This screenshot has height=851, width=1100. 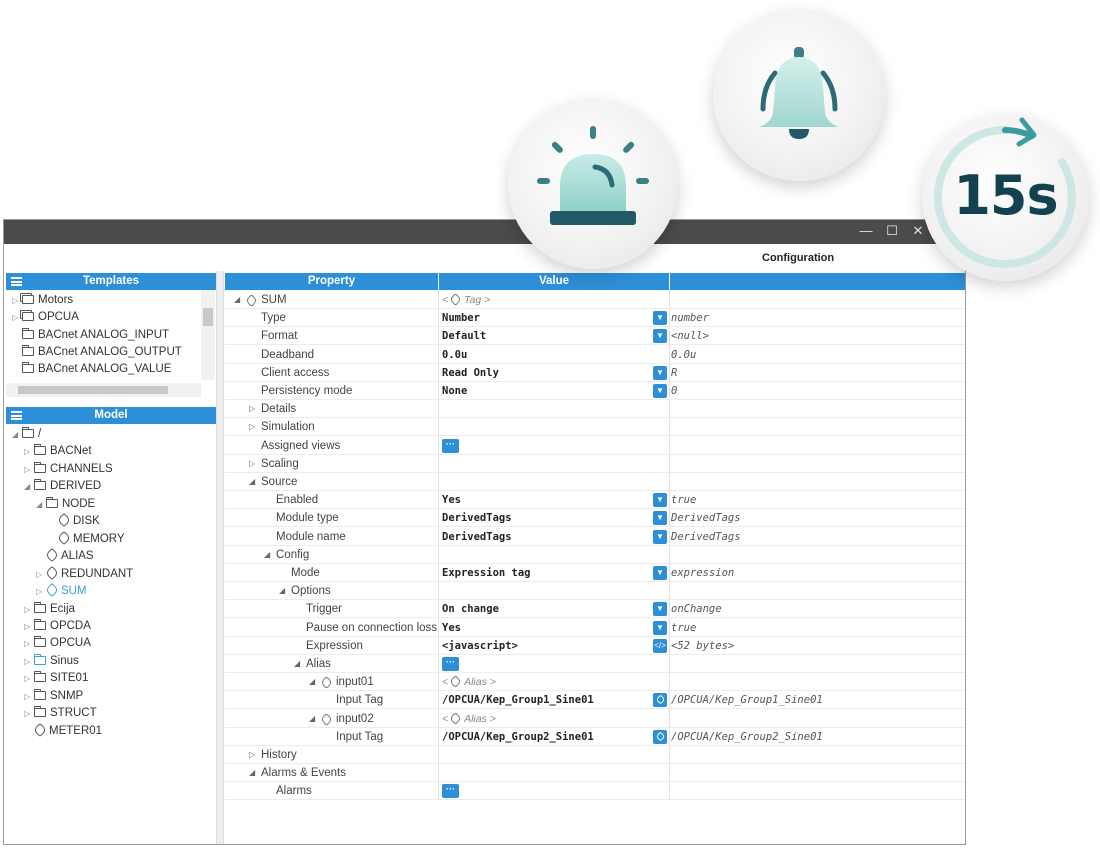 I want to click on property-row: ▷ History, so click(x=595, y=755).